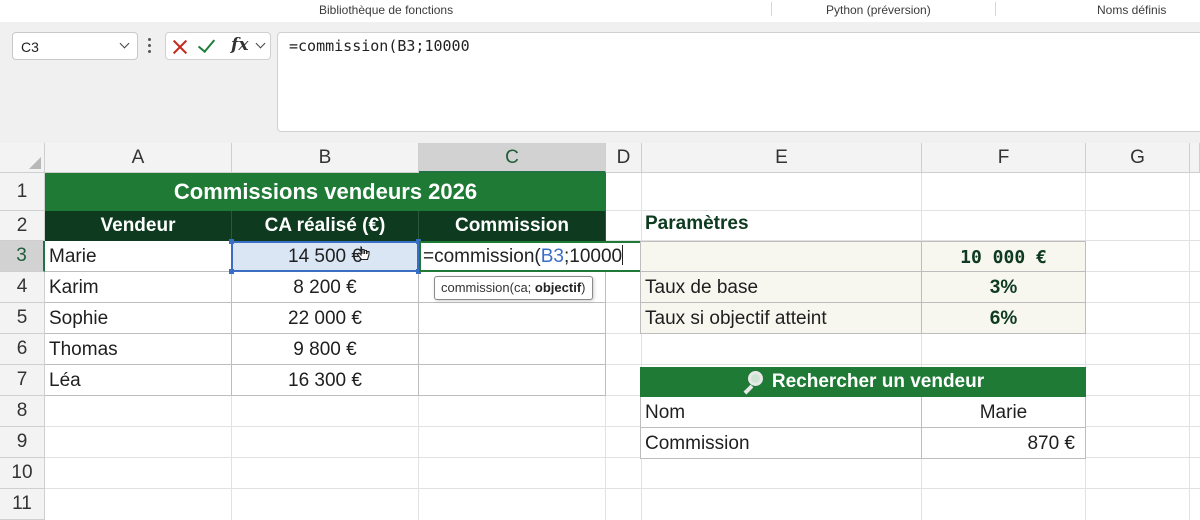 The image size is (1200, 520). Describe the element at coordinates (781, 412) in the screenshot. I see `search-name-label: Nom` at that location.